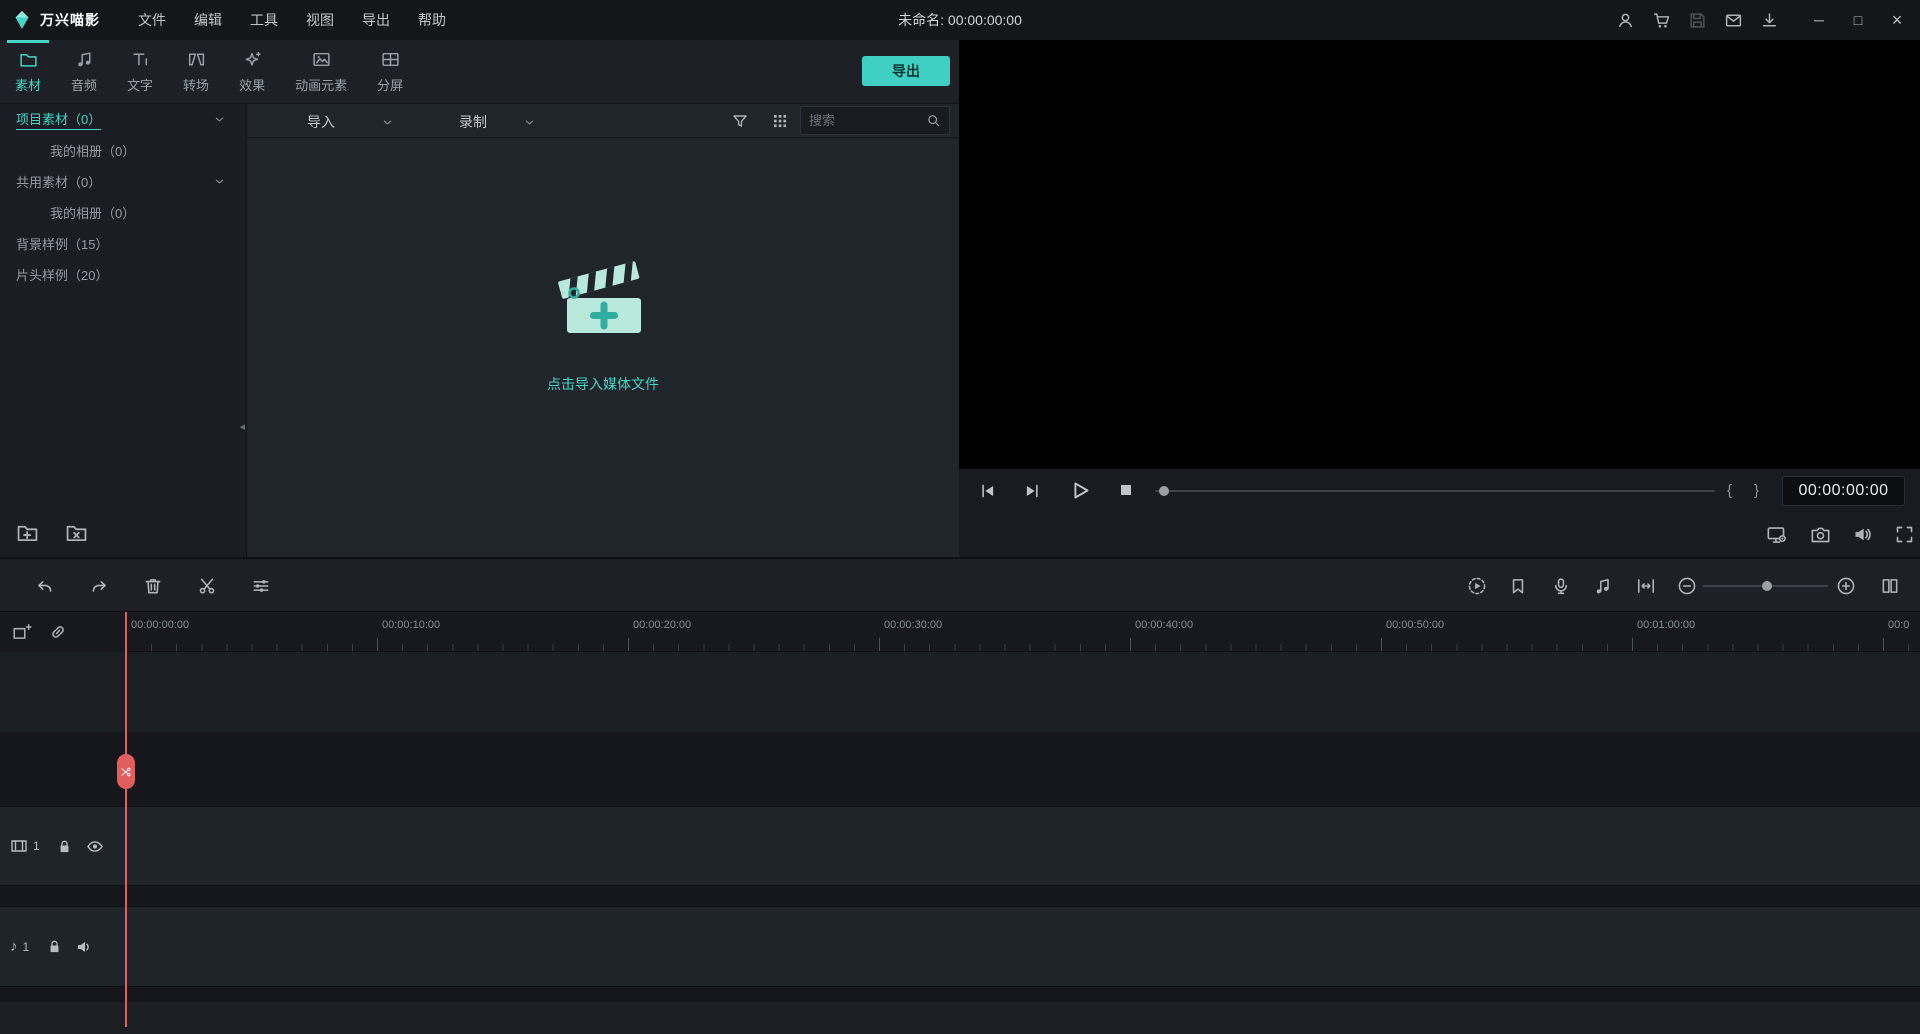  I want to click on video-track-number: 1, so click(36, 846).